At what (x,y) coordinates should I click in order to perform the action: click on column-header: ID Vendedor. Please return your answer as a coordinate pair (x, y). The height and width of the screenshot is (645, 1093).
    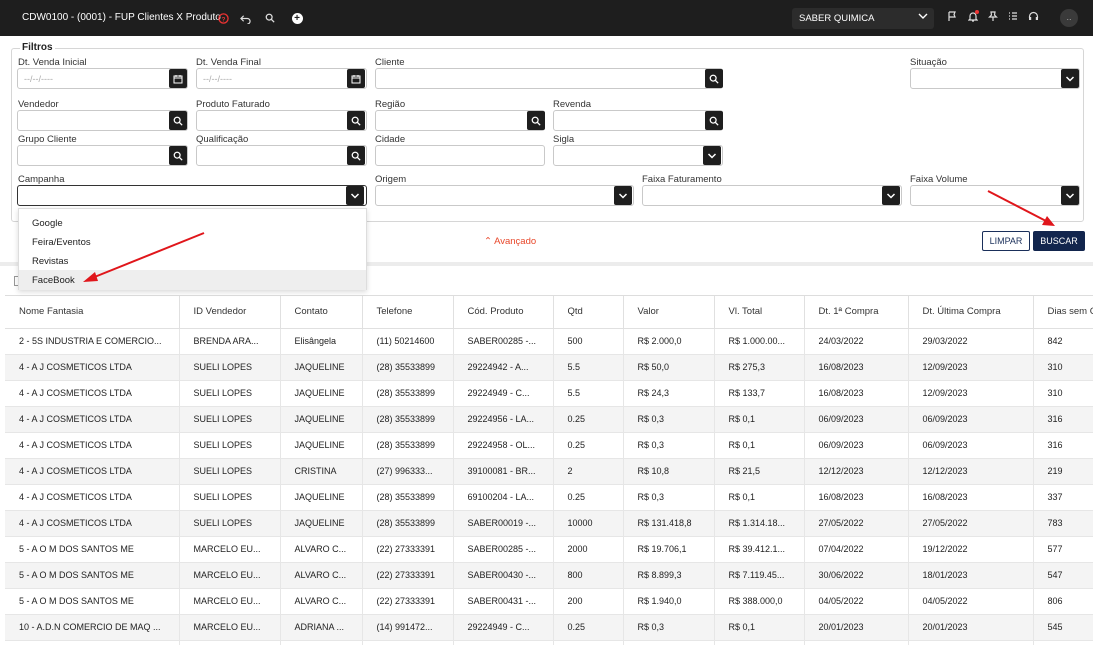
    Looking at the image, I should click on (230, 312).